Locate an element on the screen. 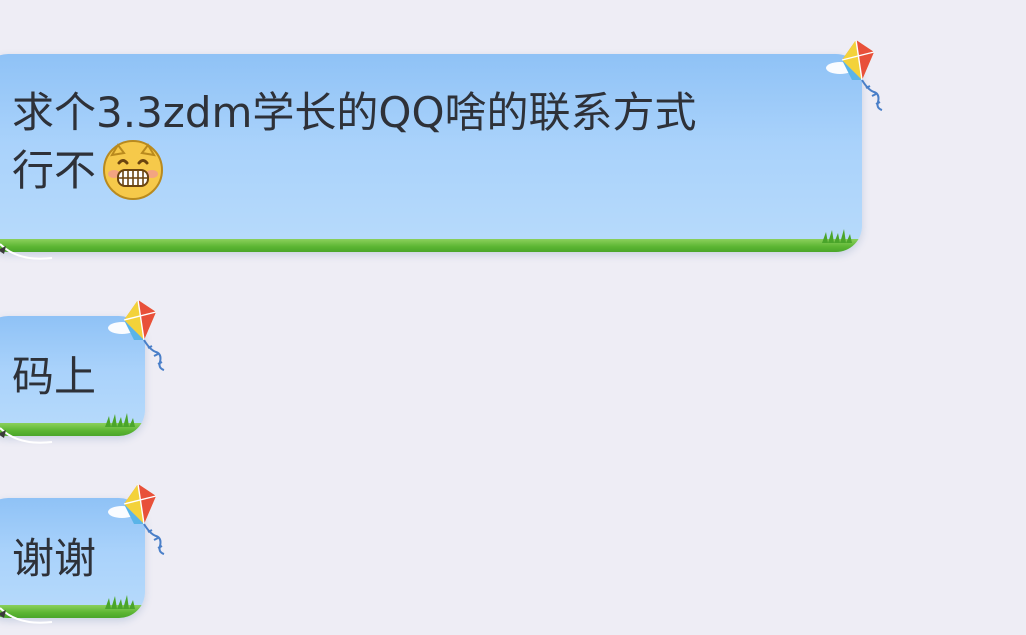 The height and width of the screenshot is (635, 1026). message-line: 码上 is located at coordinates (54, 376).